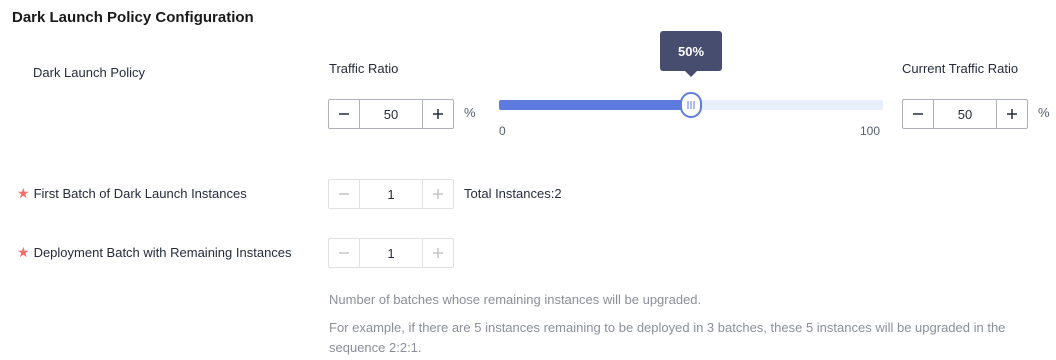 The image size is (1056, 360). Describe the element at coordinates (470, 112) in the screenshot. I see `traffic-ratio-unit: %` at that location.